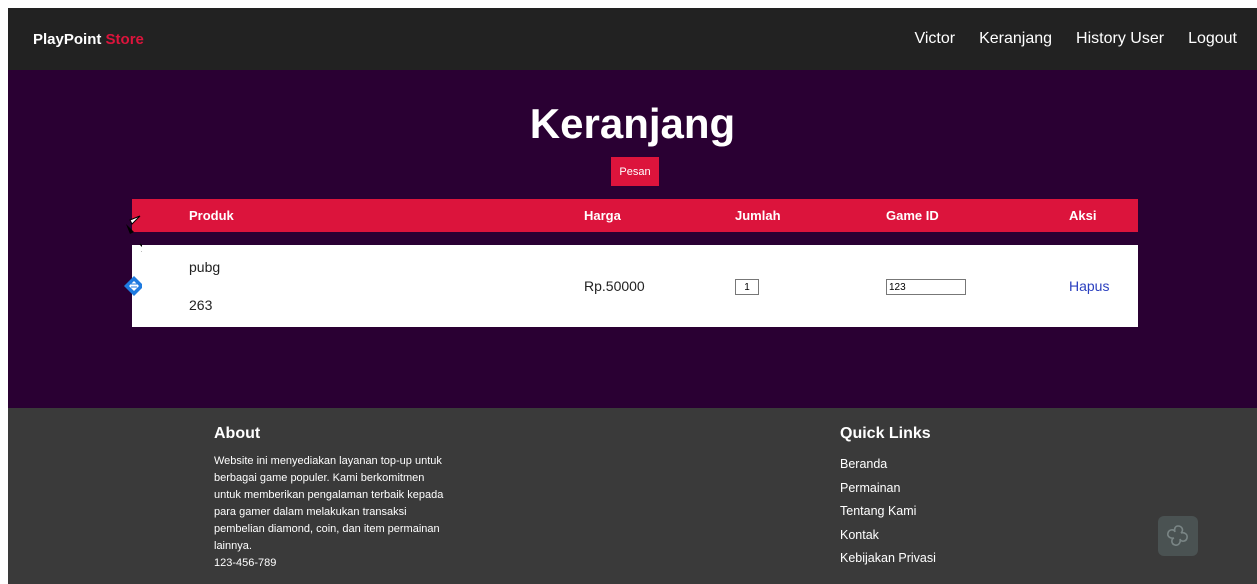 The height and width of the screenshot is (584, 1257). I want to click on cell-aksi: Hapus, so click(1103, 286).